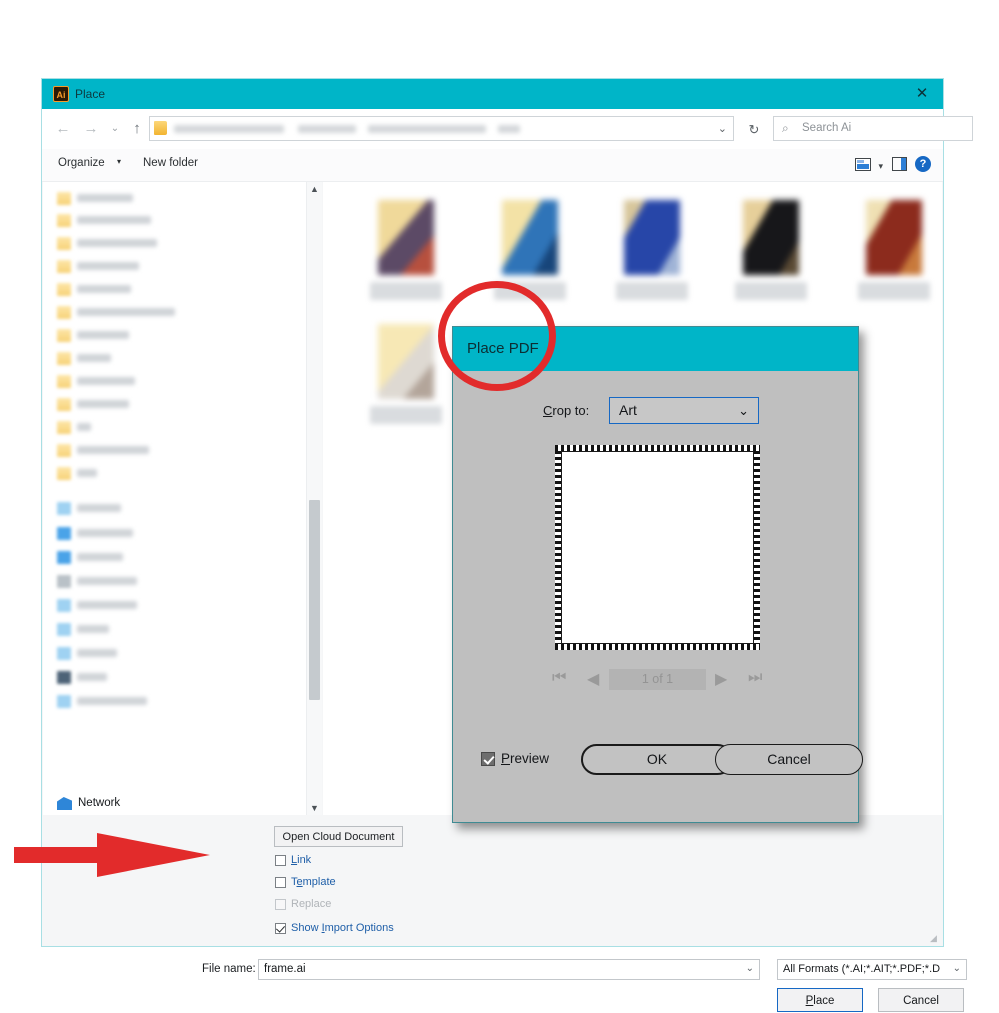  What do you see at coordinates (91, 129) in the screenshot?
I see `forward-icon: →` at bounding box center [91, 129].